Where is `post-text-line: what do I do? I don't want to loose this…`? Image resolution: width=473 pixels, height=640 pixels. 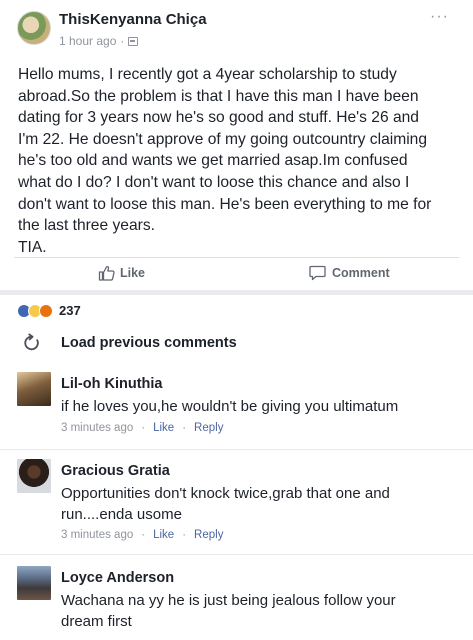 post-text-line: what do I do? I don't want to loose this… is located at coordinates (214, 182).